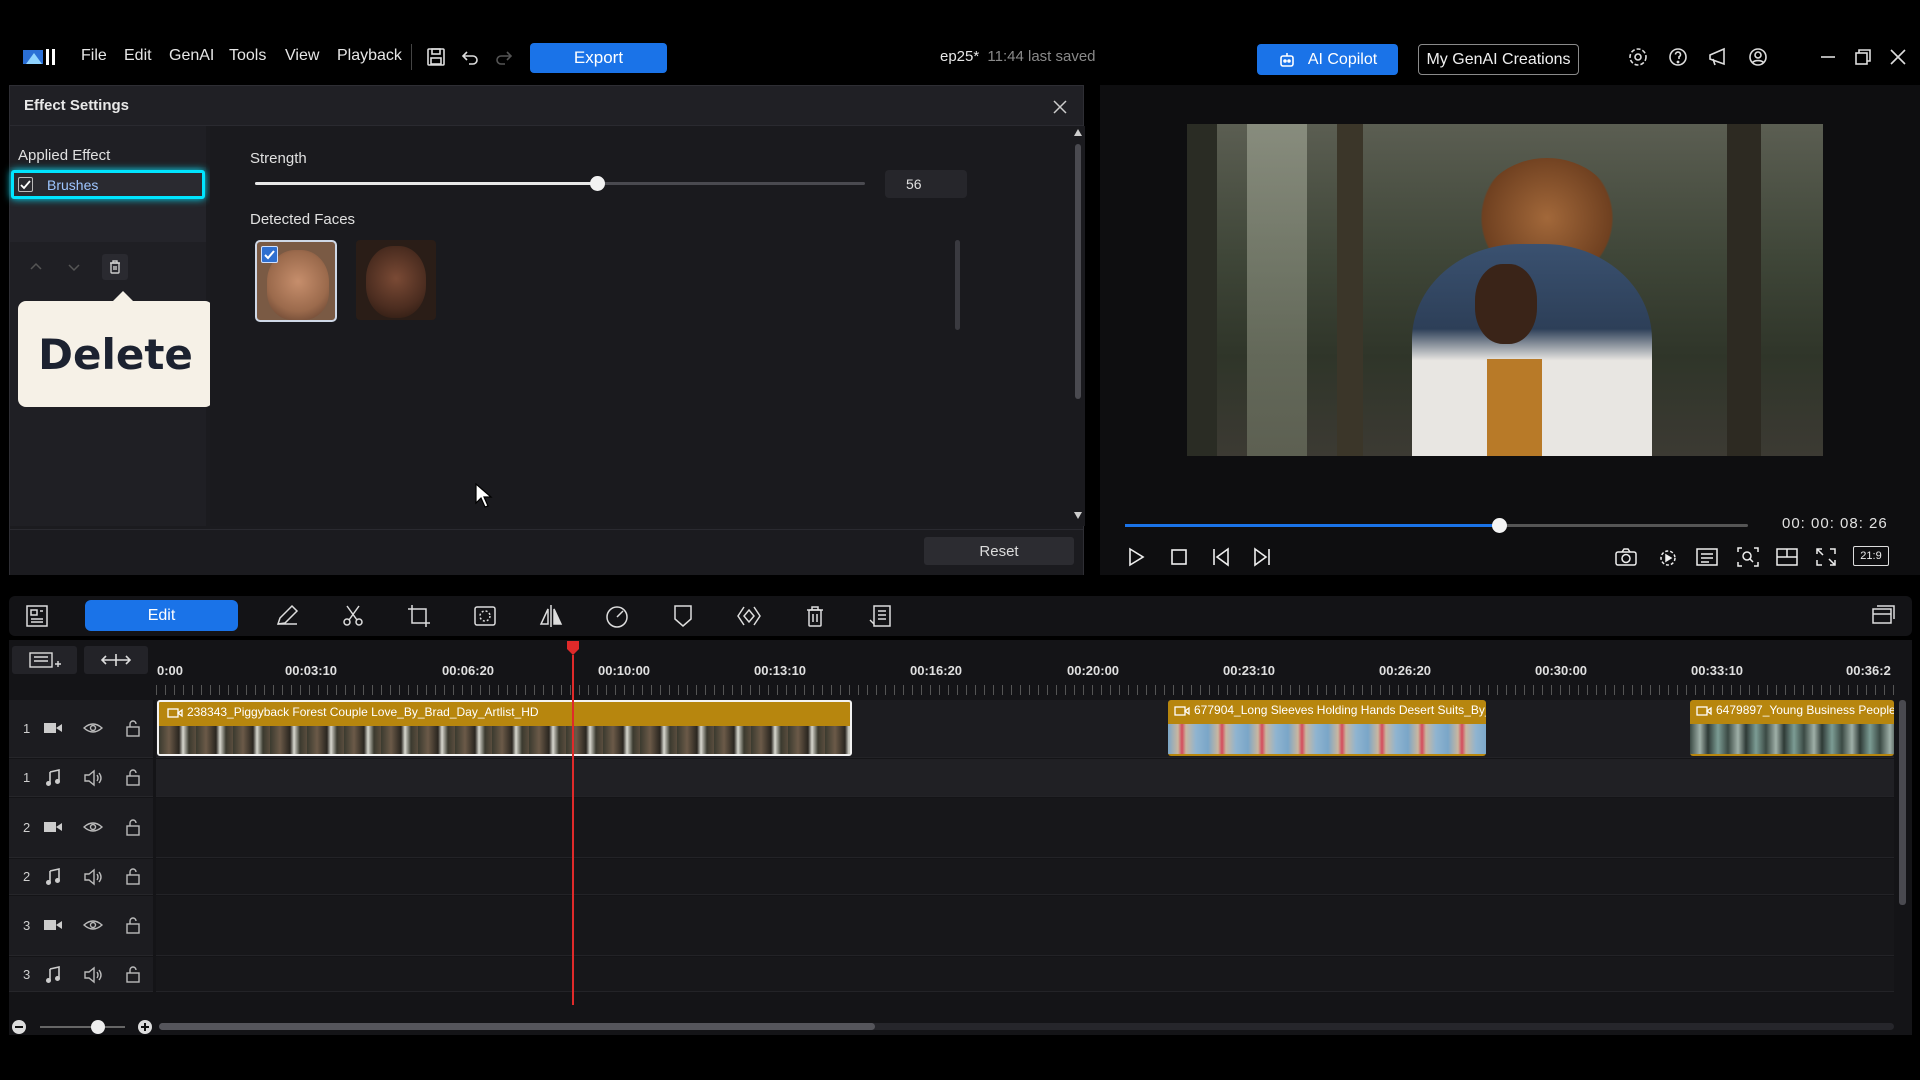 This screenshot has height=1080, width=1920. Describe the element at coordinates (115, 267) in the screenshot. I see `delete-effect-icon` at that location.